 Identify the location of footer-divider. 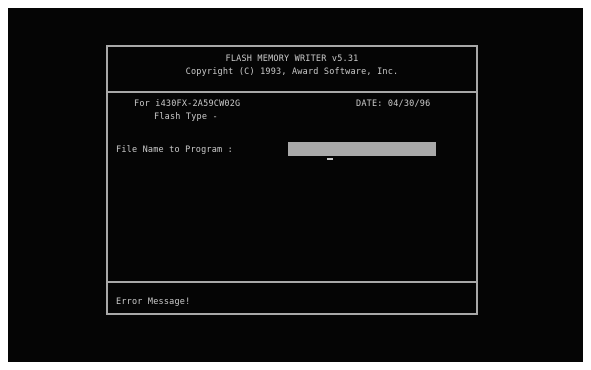
(292, 282).